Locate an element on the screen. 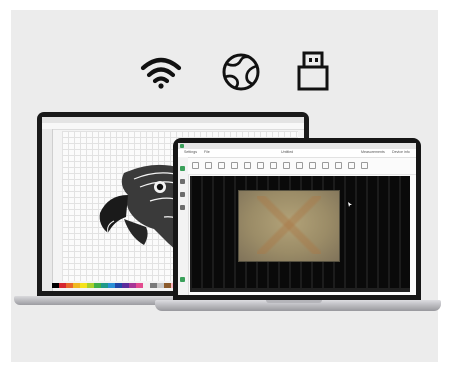  bottom-ruler is located at coordinates (300, 290).